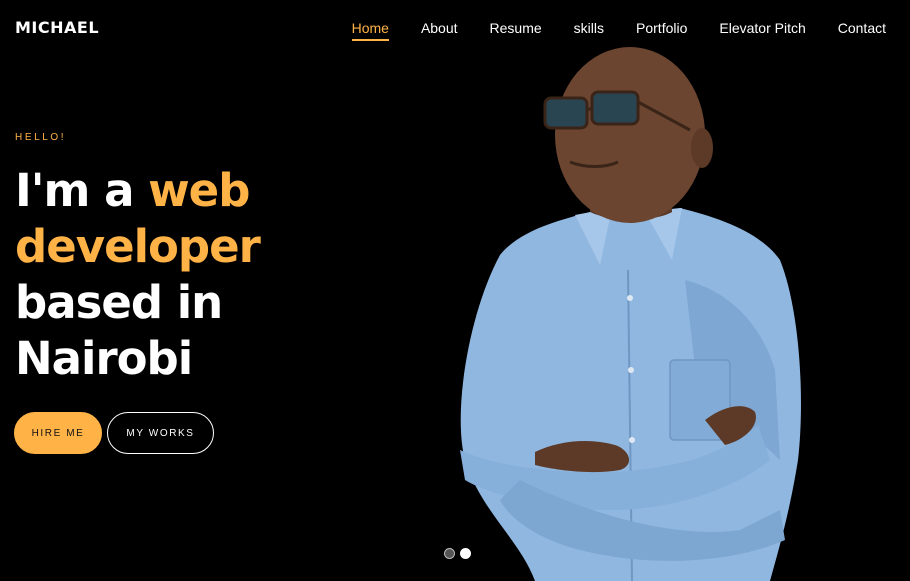  What do you see at coordinates (119, 330) in the screenshot?
I see `headline-text-2: based in Nairobi` at bounding box center [119, 330].